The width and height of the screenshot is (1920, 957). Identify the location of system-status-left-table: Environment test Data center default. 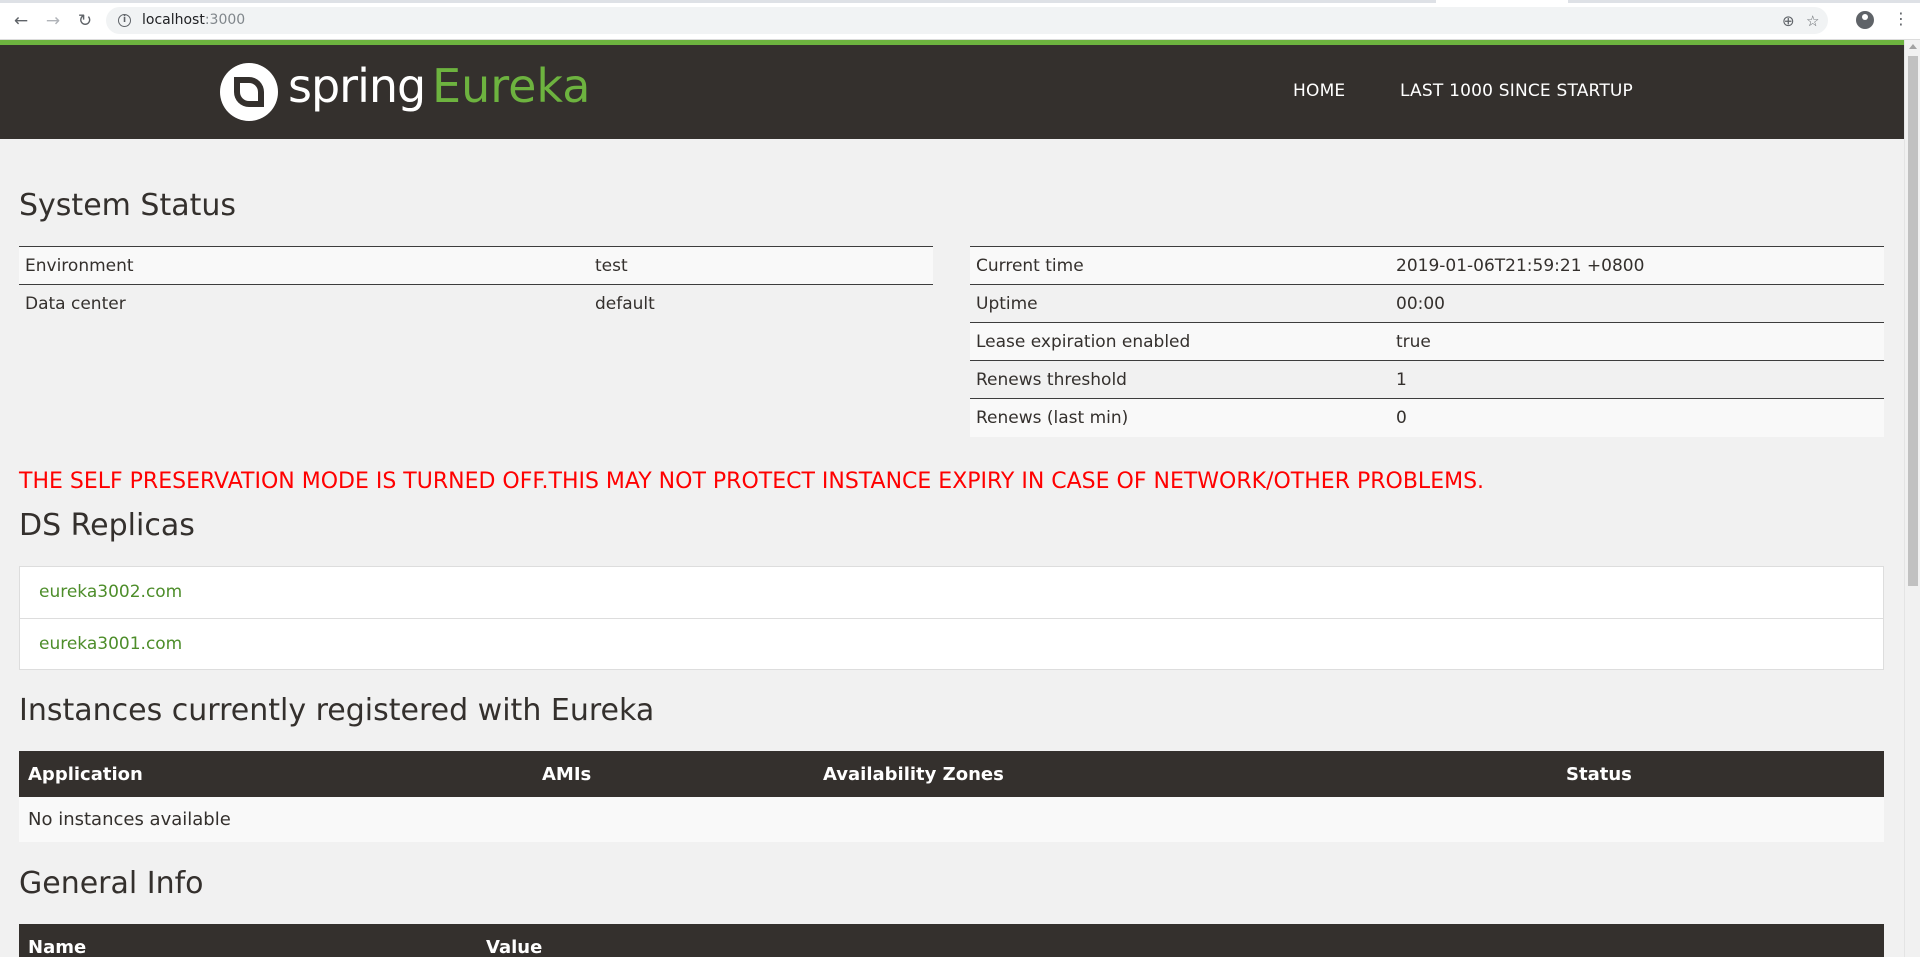
(476, 284).